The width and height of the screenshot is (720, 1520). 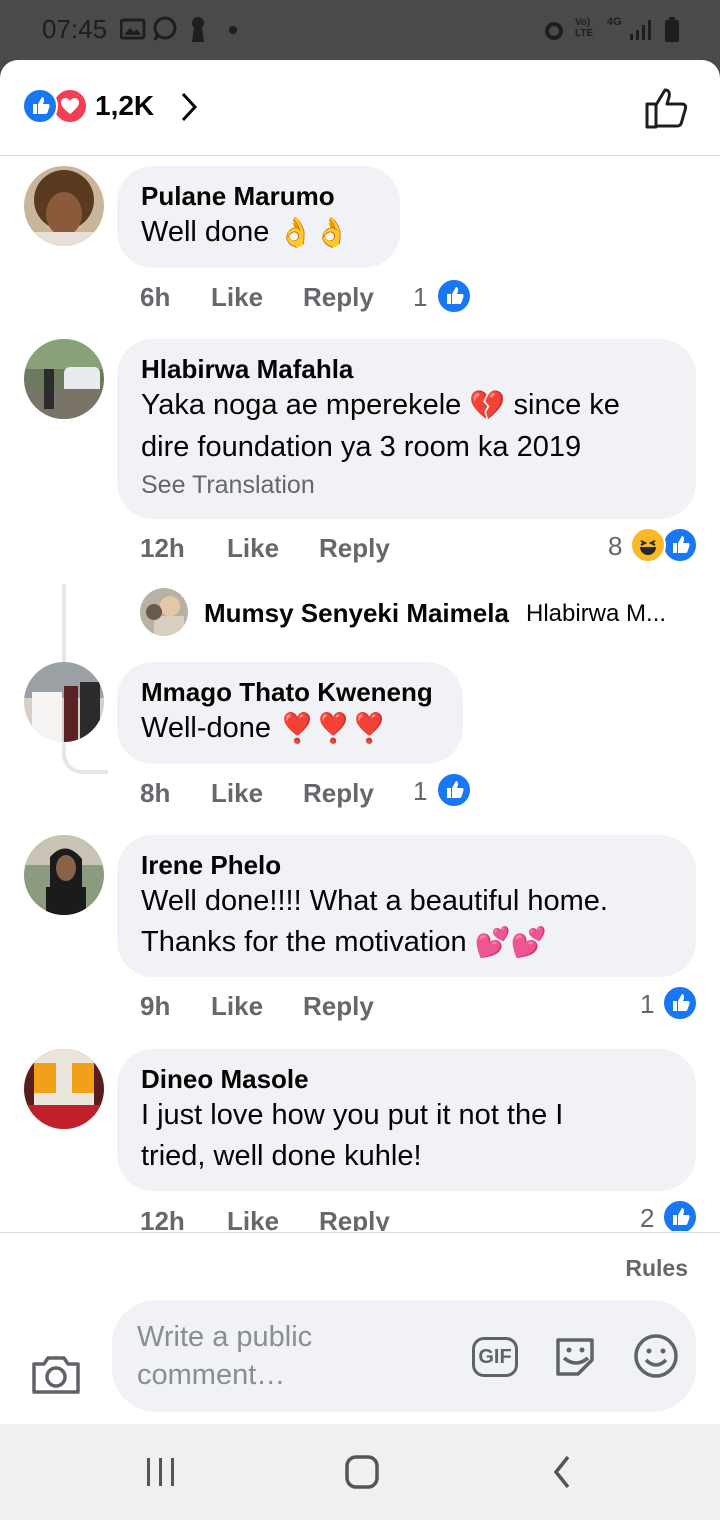 What do you see at coordinates (333, 728) in the screenshot?
I see `heart-exclamation-emoji: ❣️❣️❣️` at bounding box center [333, 728].